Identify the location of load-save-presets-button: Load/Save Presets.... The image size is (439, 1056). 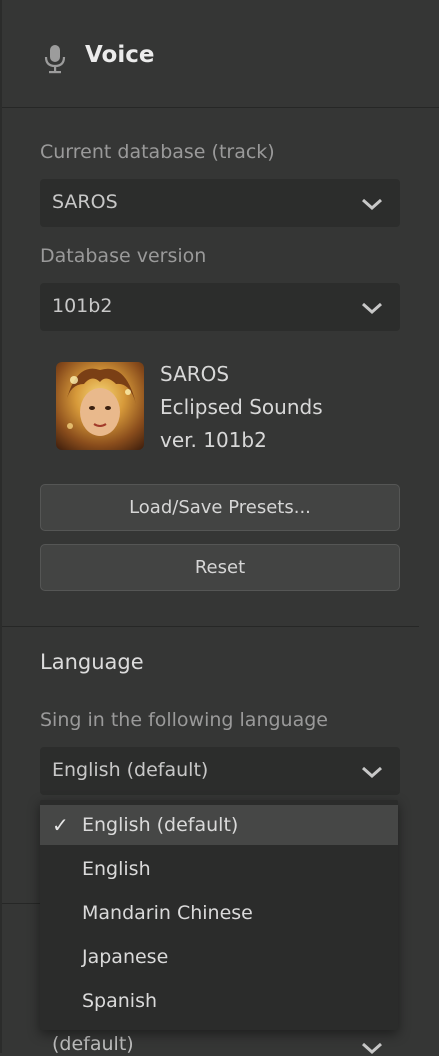
(220, 507).